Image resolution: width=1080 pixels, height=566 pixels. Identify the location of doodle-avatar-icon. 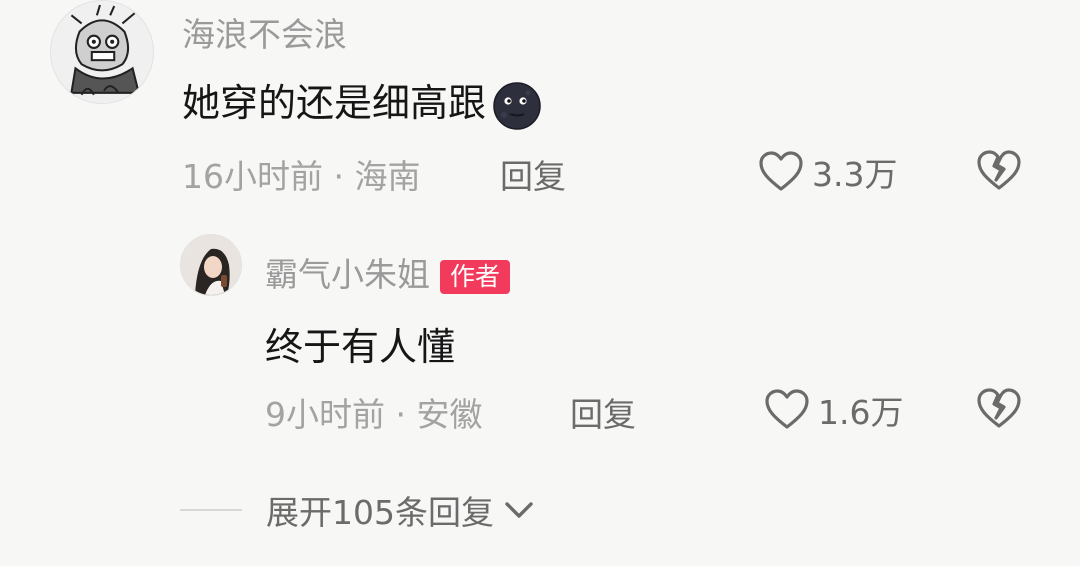
(102, 52).